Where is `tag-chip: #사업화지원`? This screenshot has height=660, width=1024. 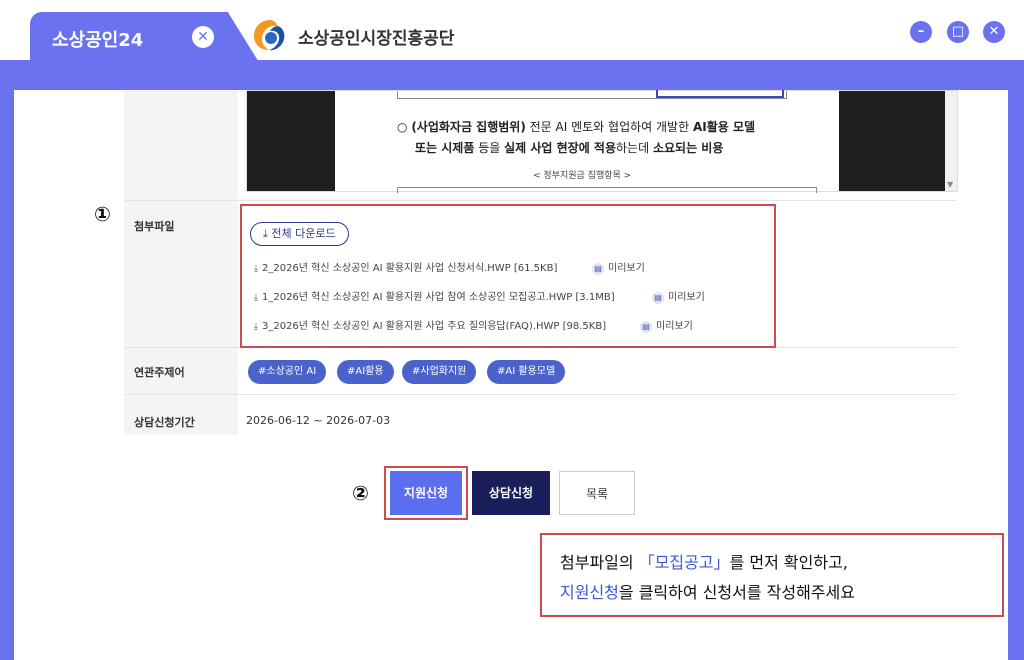 tag-chip: #사업화지원 is located at coordinates (439, 372).